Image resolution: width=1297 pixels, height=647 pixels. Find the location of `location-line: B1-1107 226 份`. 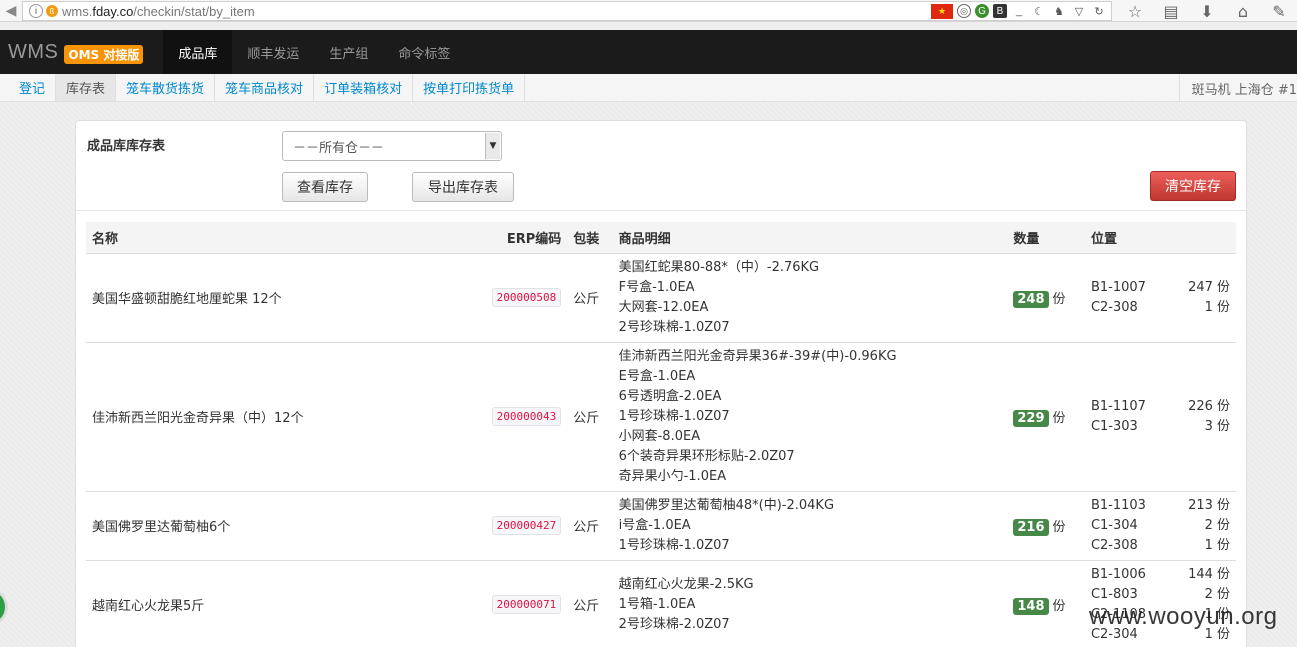

location-line: B1-1107 226 份 is located at coordinates (1160, 407).